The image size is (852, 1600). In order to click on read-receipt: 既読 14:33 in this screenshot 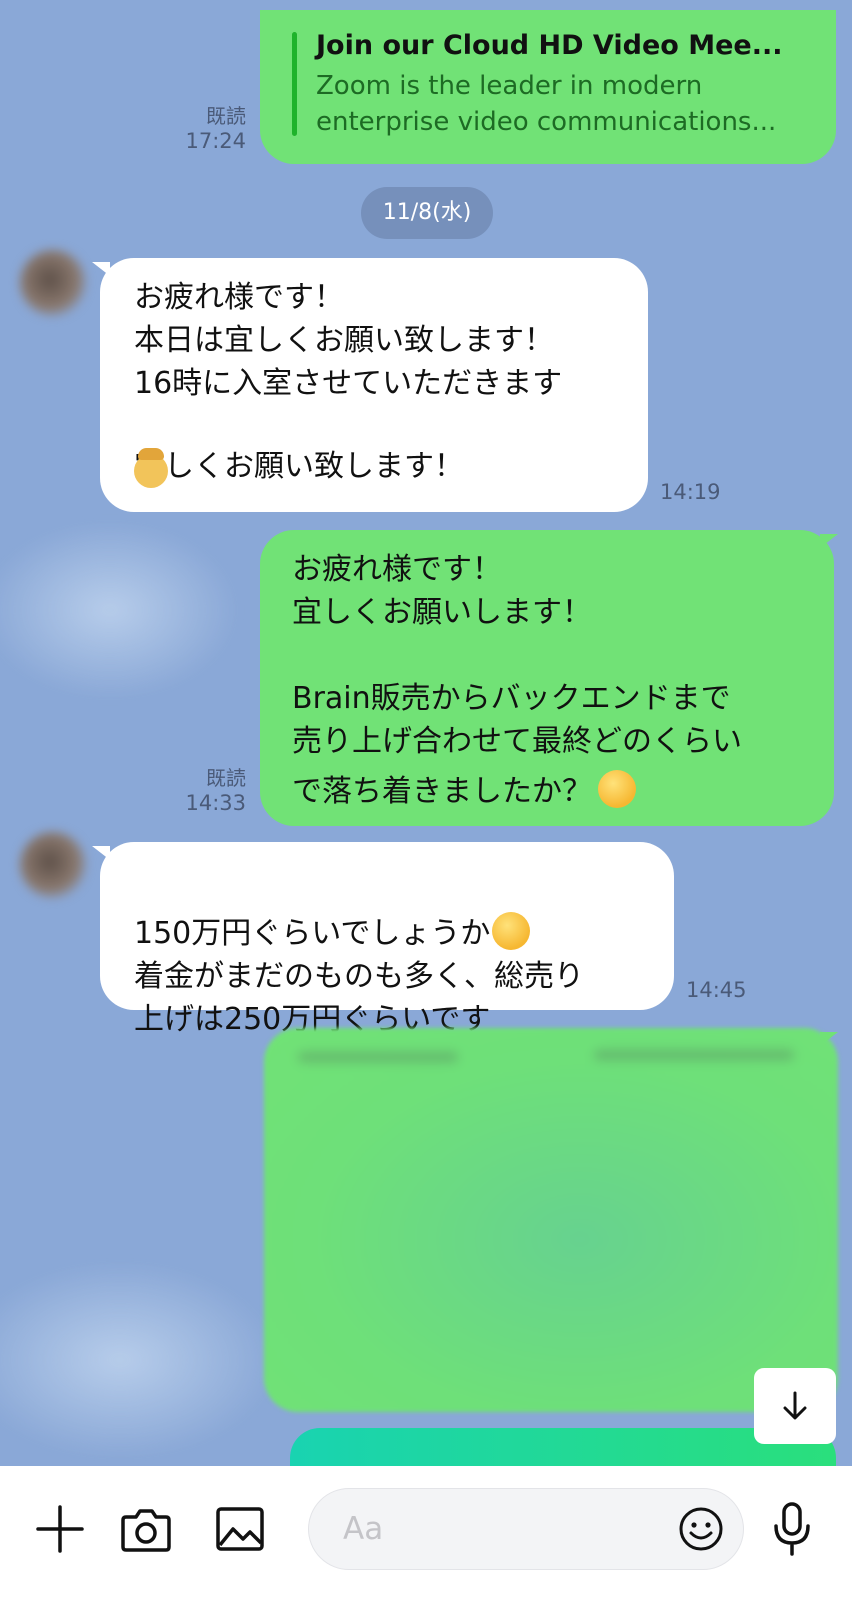, I will do `click(211, 791)`.